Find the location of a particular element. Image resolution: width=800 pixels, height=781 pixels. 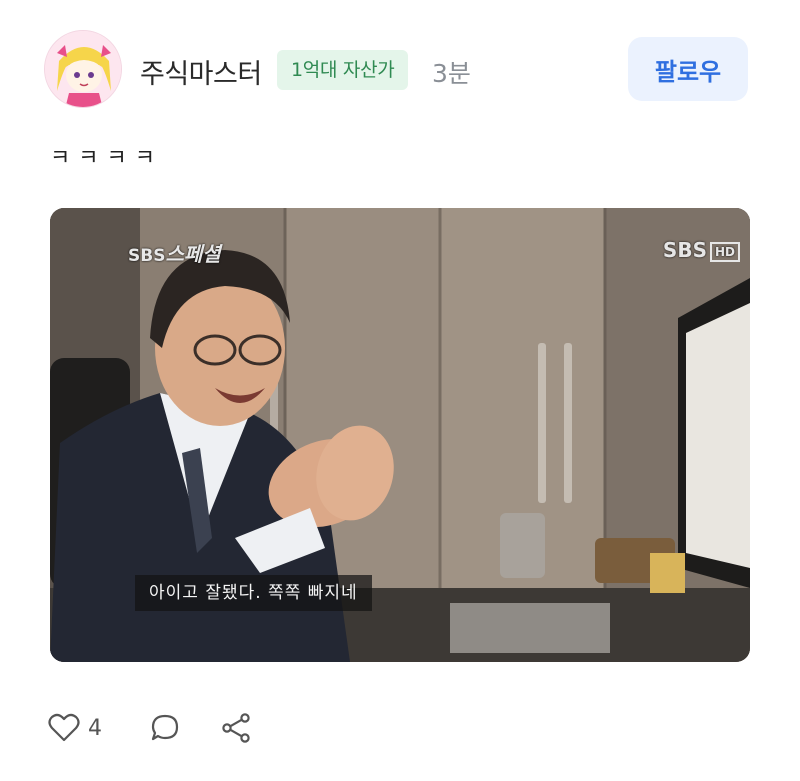

share-button is located at coordinates (236, 728).